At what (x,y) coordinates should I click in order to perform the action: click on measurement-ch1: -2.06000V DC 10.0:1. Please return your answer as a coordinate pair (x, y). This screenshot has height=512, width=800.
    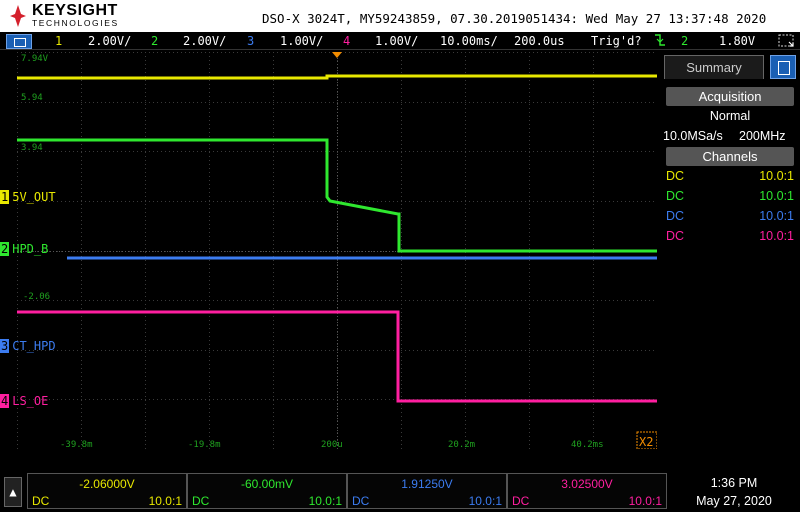
    Looking at the image, I should click on (107, 491).